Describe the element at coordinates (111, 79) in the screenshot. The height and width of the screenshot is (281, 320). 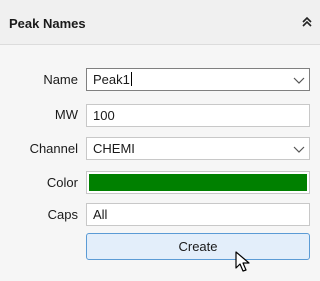
I see `name-value: Peak1` at that location.